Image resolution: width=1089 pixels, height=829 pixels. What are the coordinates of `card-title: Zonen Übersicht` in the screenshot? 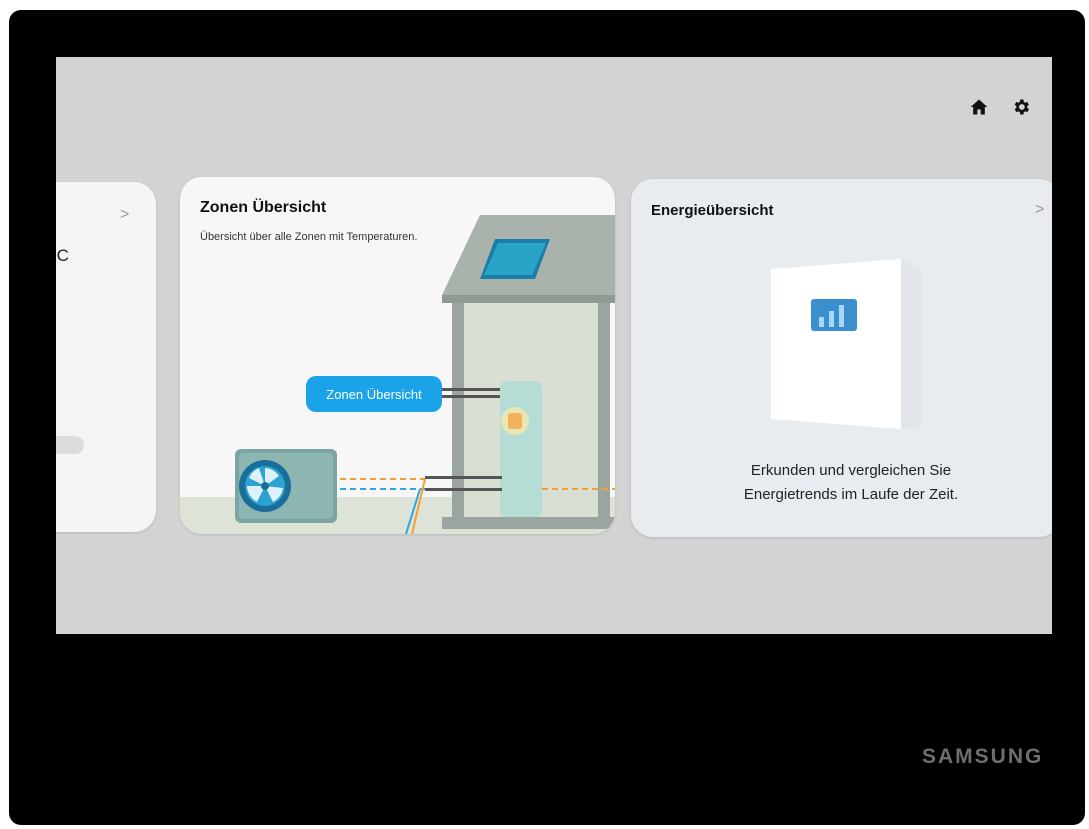 It's located at (263, 207).